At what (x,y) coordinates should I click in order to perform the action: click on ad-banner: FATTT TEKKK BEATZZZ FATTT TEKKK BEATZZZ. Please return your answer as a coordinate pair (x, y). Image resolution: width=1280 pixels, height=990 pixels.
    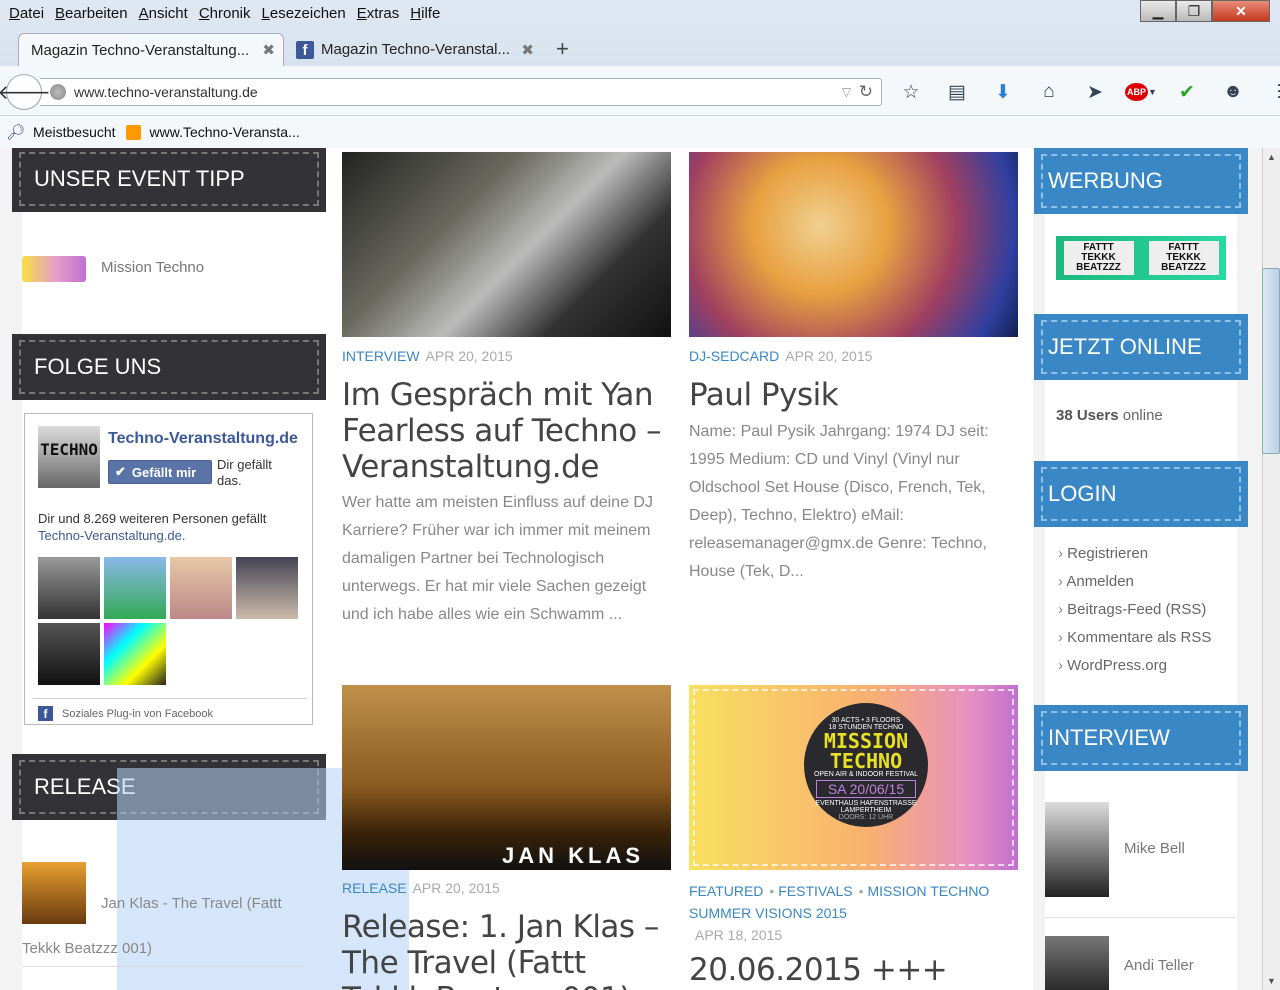
    Looking at the image, I should click on (1141, 258).